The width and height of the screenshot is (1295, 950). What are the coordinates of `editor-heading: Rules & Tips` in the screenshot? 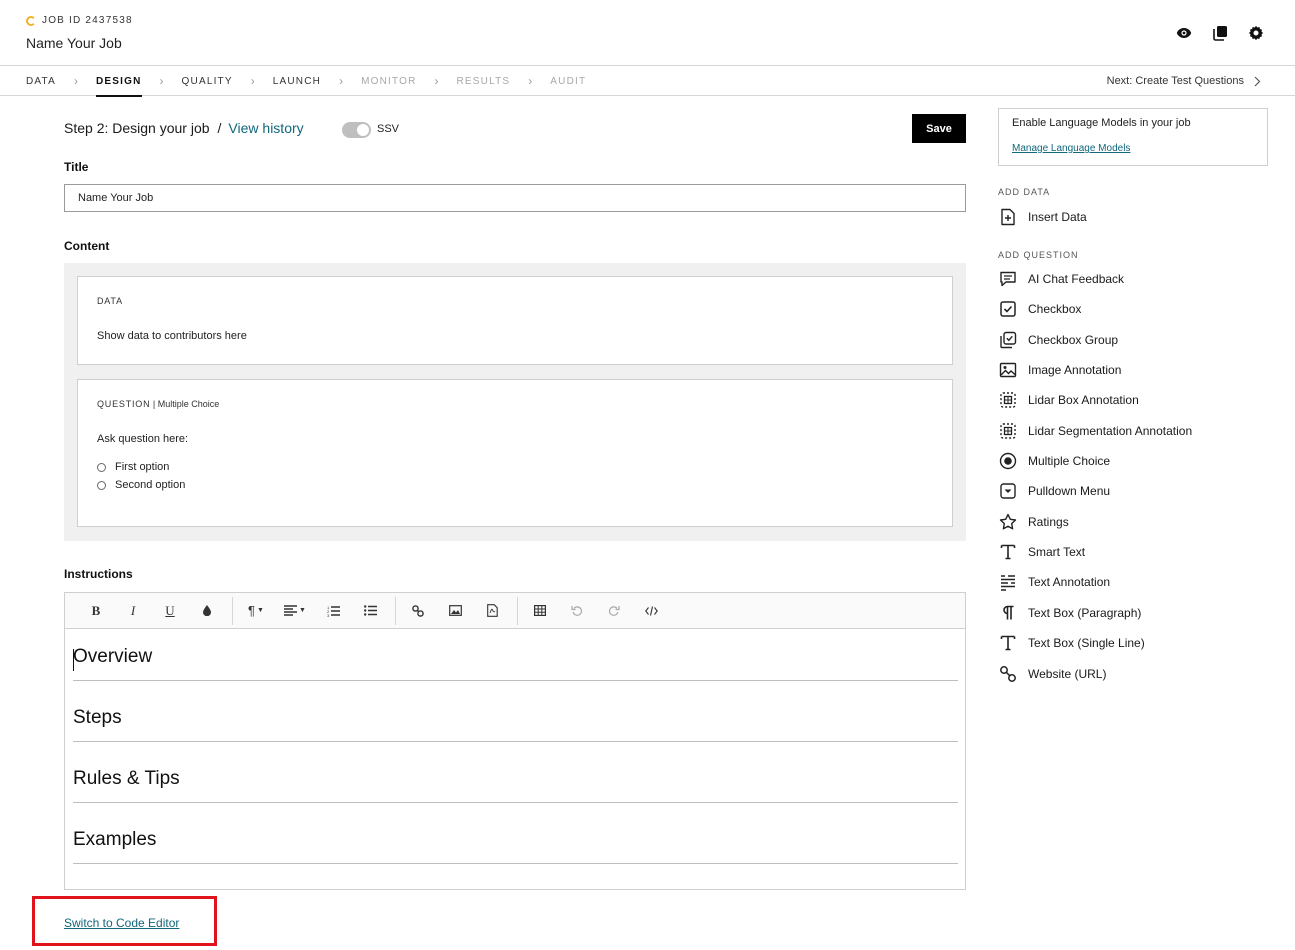 It's located at (515, 785).